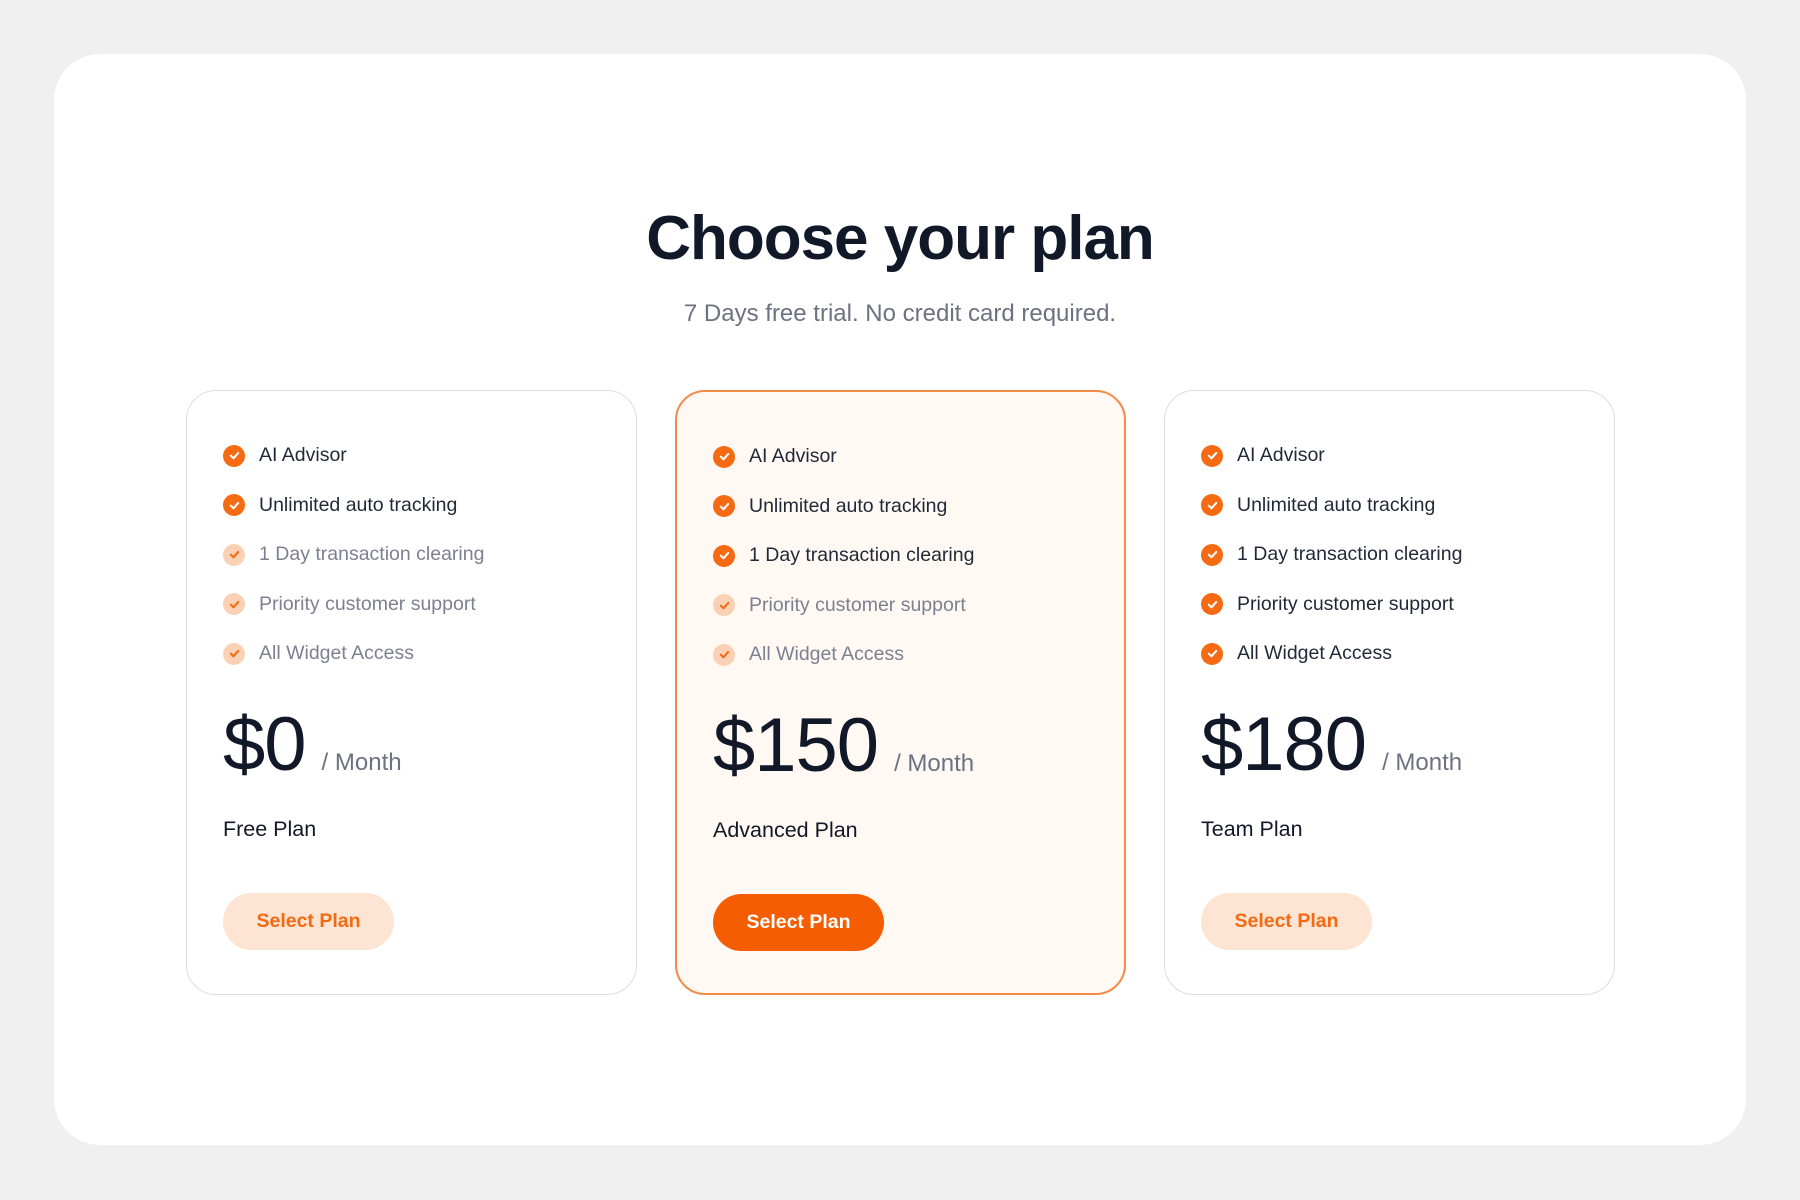 The image size is (1800, 1200). I want to click on price-row: $180 / Month, so click(1331, 744).